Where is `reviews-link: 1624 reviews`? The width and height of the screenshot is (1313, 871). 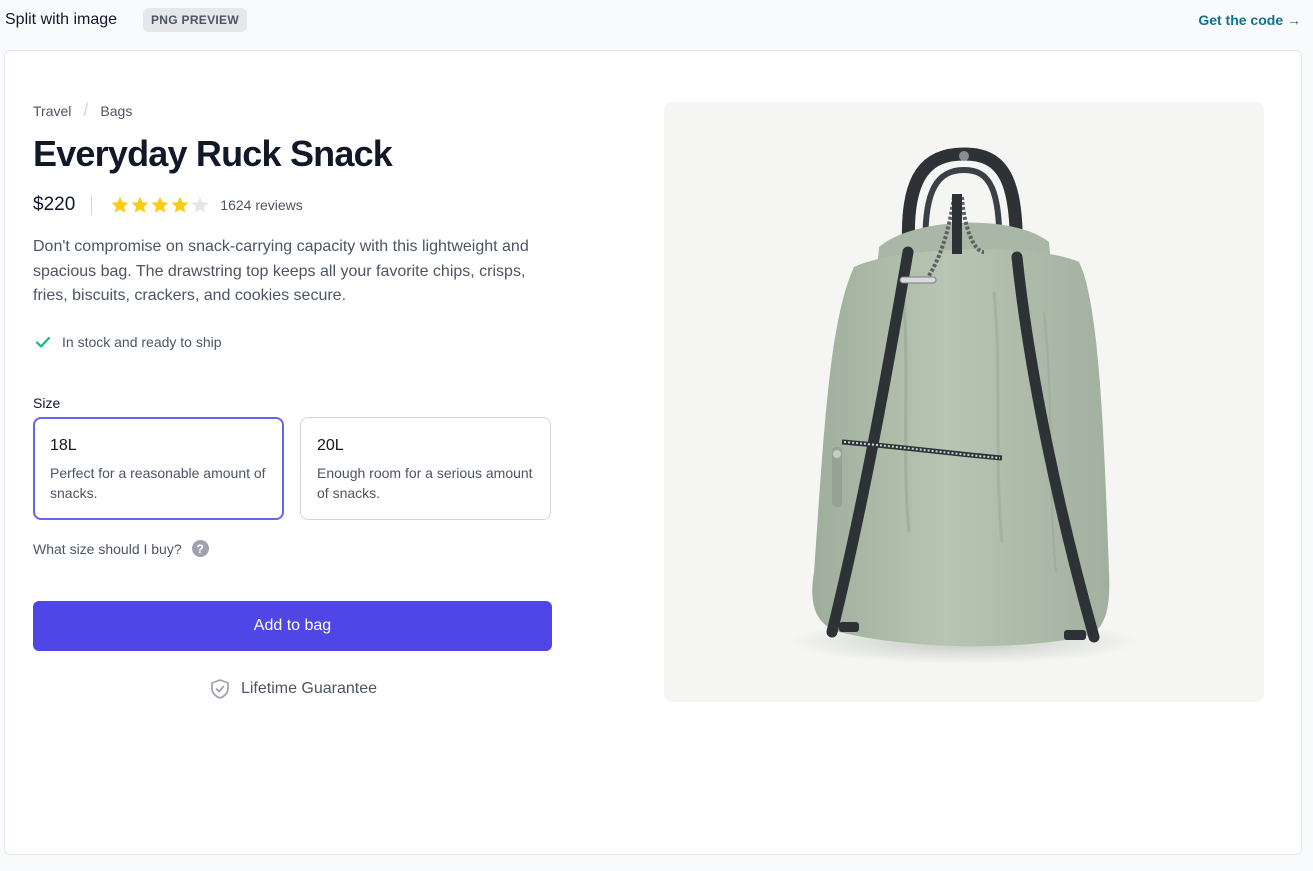
reviews-link: 1624 reviews is located at coordinates (261, 205).